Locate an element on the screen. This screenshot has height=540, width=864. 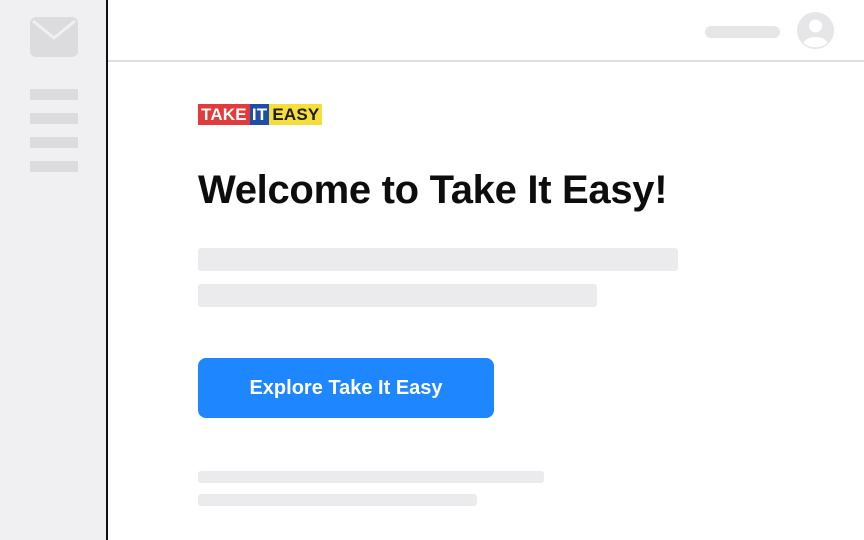
logo-easy: EASY is located at coordinates (296, 114).